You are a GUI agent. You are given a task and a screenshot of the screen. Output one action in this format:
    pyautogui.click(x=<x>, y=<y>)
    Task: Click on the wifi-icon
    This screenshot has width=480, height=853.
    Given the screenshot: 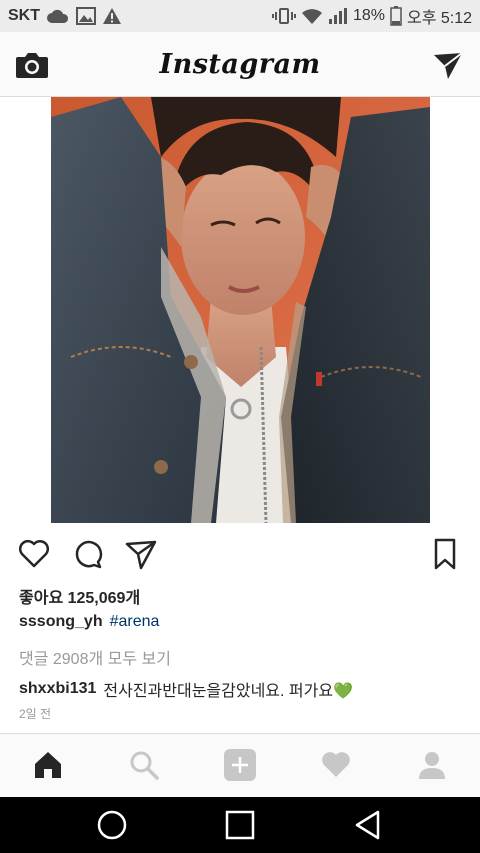 What is the action you would take?
    pyautogui.click(x=312, y=16)
    